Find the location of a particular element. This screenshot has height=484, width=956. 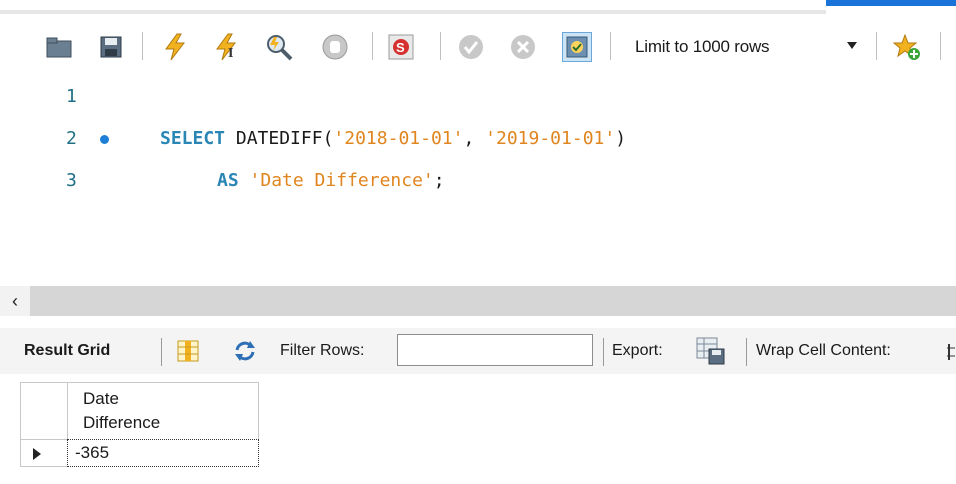

line-number: 1 is located at coordinates (71, 96).